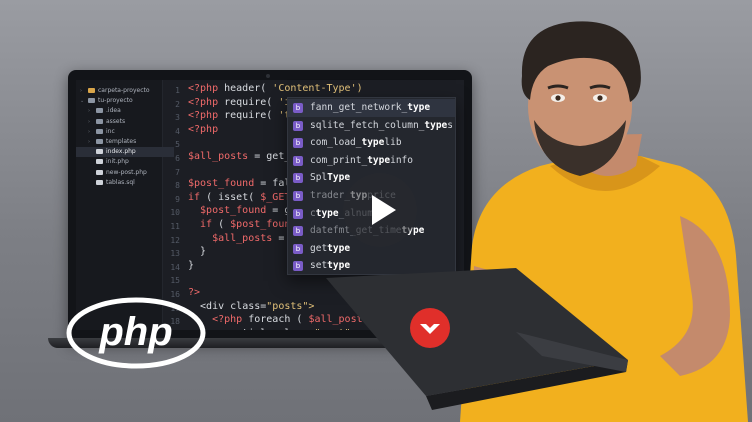 This screenshot has height=422, width=752. Describe the element at coordinates (177, 186) in the screenshot. I see `line-number: 8` at that location.